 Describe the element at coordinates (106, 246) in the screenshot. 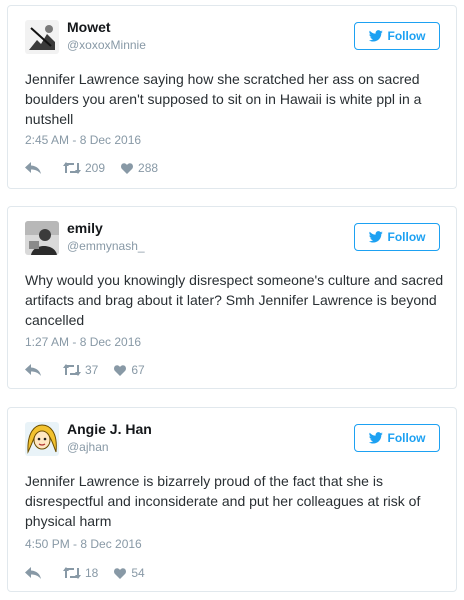

I see `user-handle: @emmynash_` at that location.